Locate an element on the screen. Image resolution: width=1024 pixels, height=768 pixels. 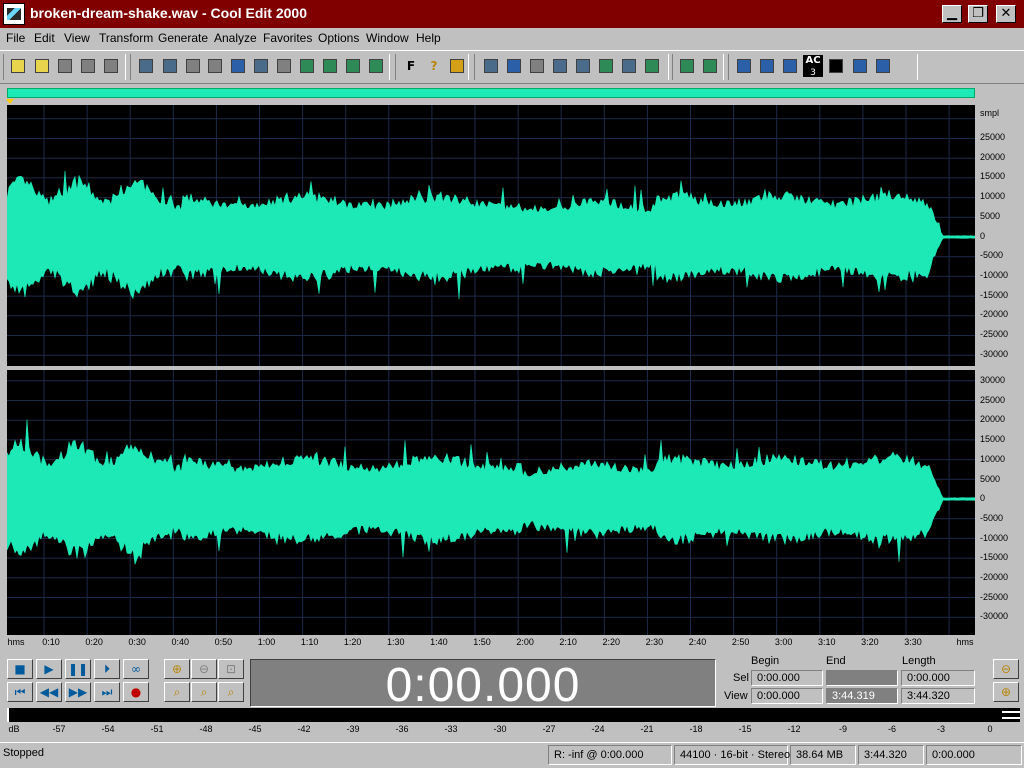
undo-button is located at coordinates (146, 66).